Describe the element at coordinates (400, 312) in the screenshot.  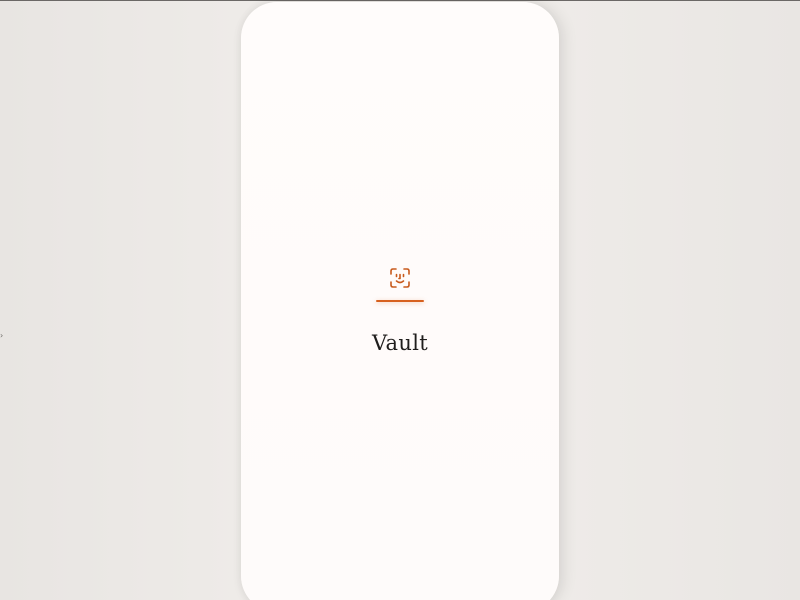
I see `splash-screen: Vault` at that location.